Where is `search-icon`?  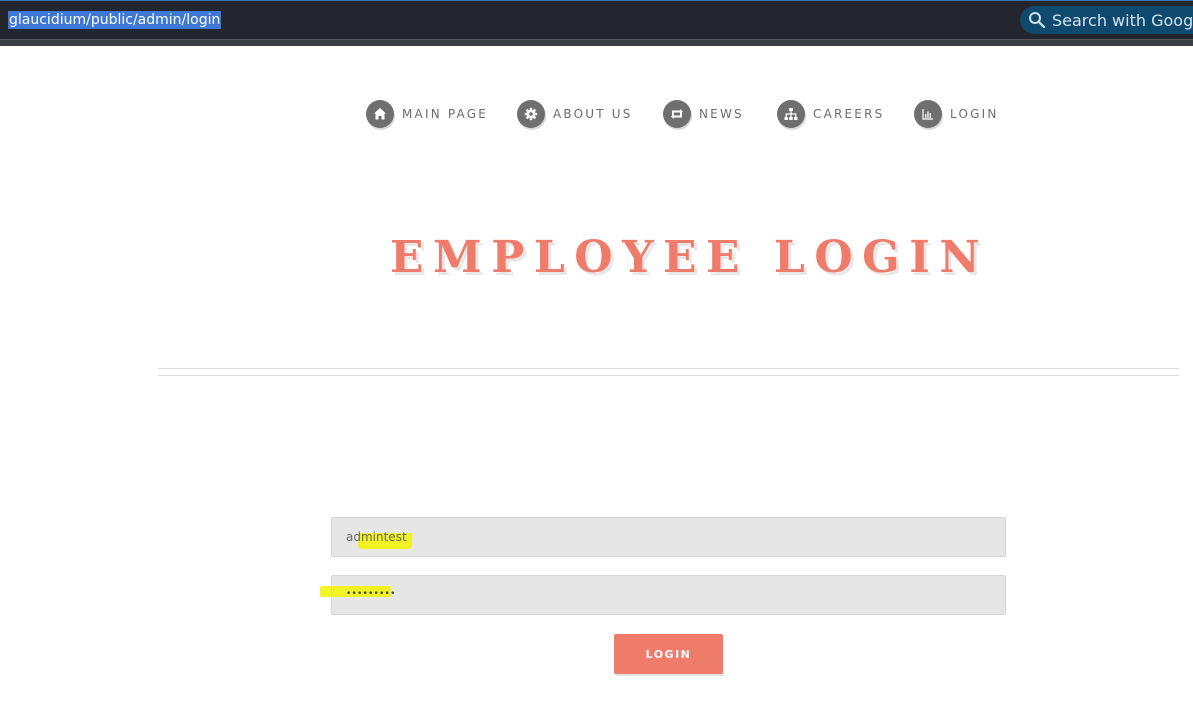
search-icon is located at coordinates (1037, 20).